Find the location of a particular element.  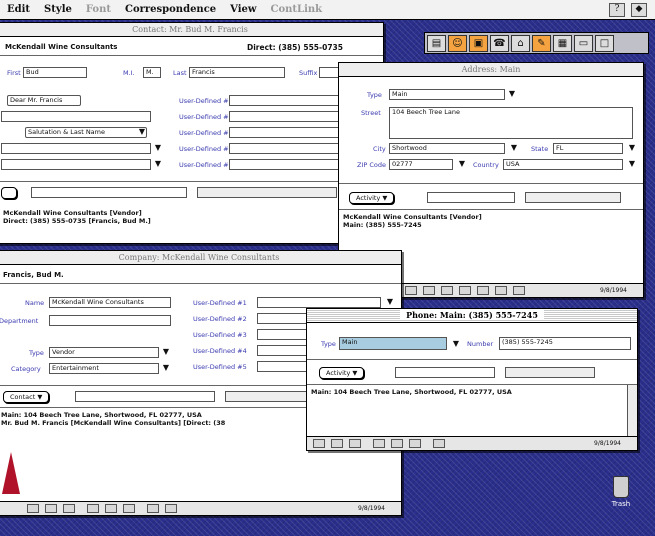

phone-icon: ☎ is located at coordinates (499, 43).